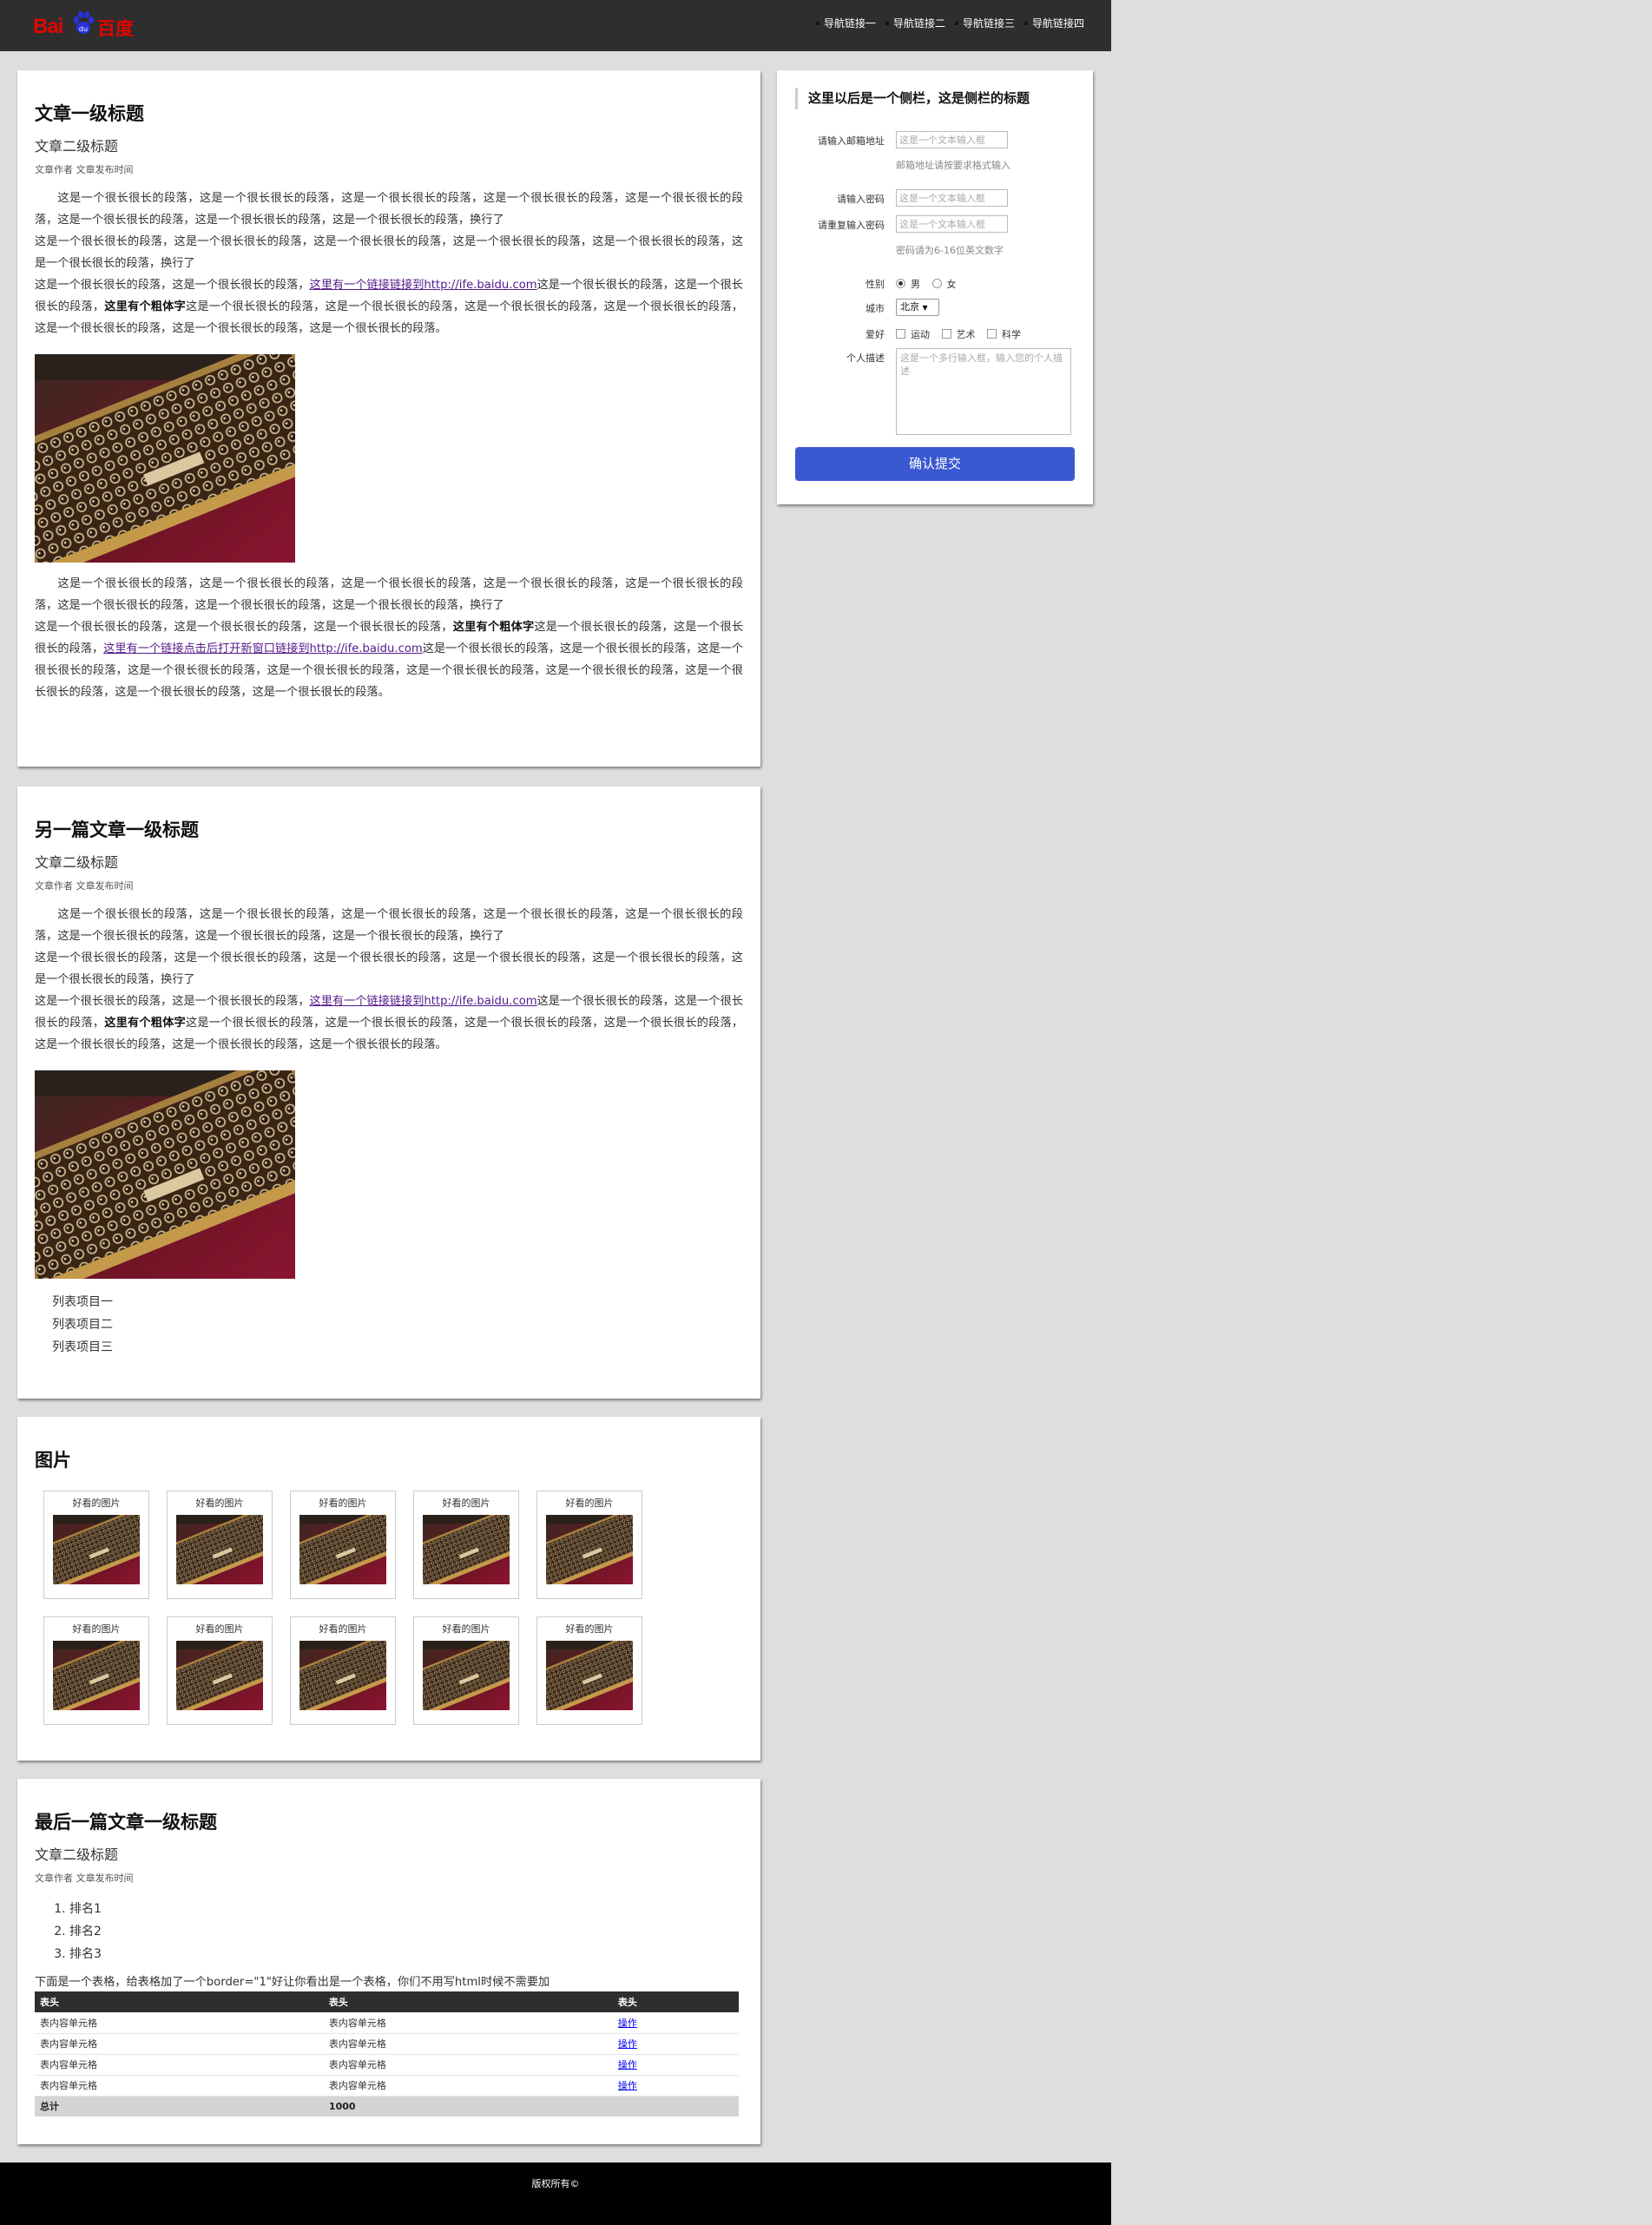 Image resolution: width=1652 pixels, height=2225 pixels. What do you see at coordinates (675, 2106) in the screenshot?
I see `table-cell` at bounding box center [675, 2106].